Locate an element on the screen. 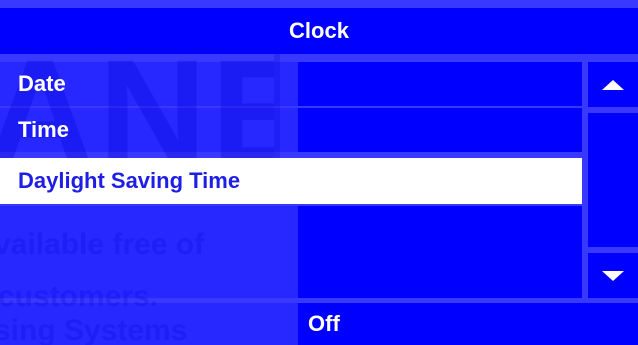 This screenshot has height=345, width=638. scroll-down-button is located at coordinates (613, 275).